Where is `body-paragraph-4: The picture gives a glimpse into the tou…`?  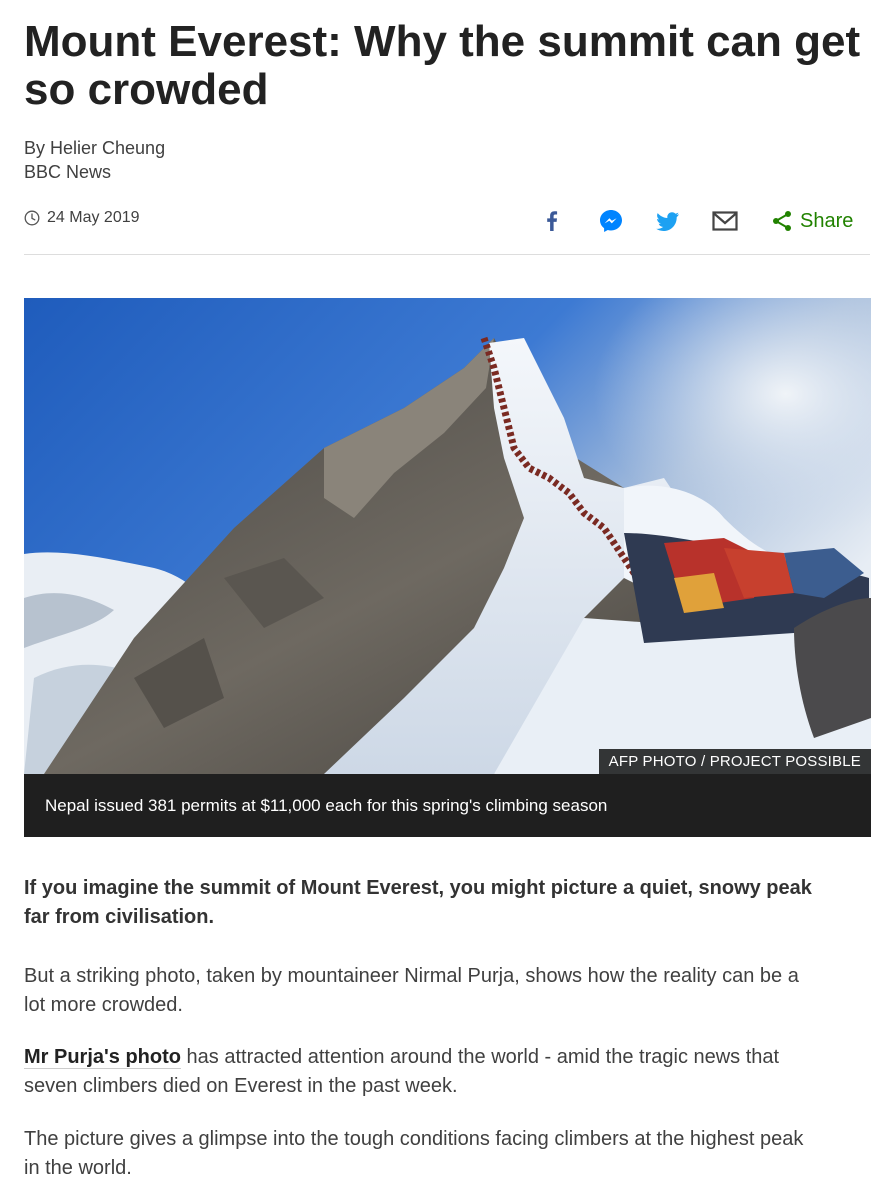
body-paragraph-4: The picture gives a glimpse into the tou… is located at coordinates (414, 1153).